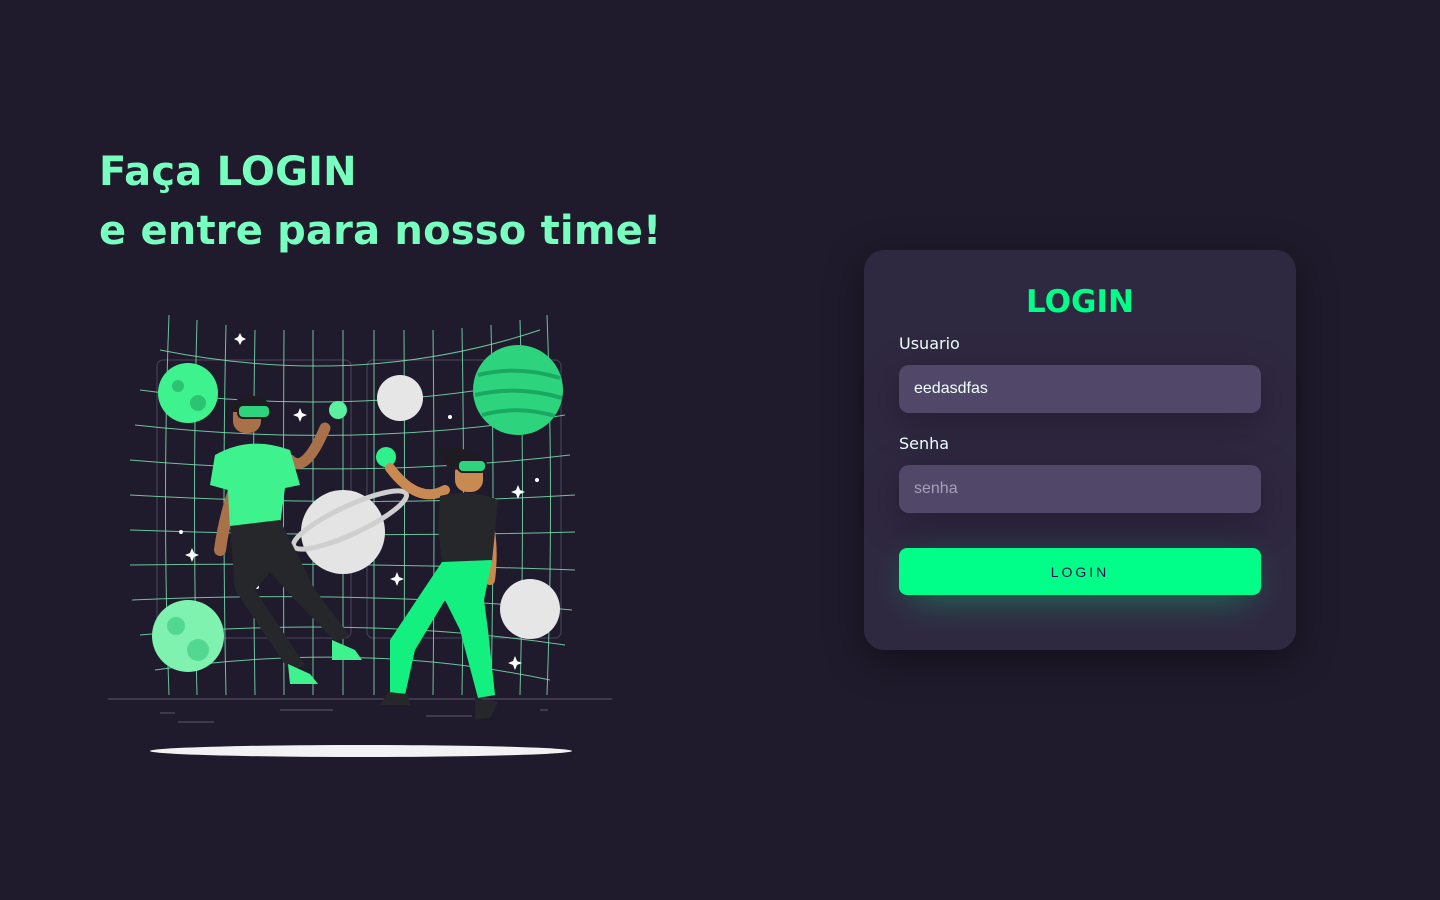 The image size is (1440, 900). What do you see at coordinates (924, 443) in the screenshot?
I see `password-label: Senha` at bounding box center [924, 443].